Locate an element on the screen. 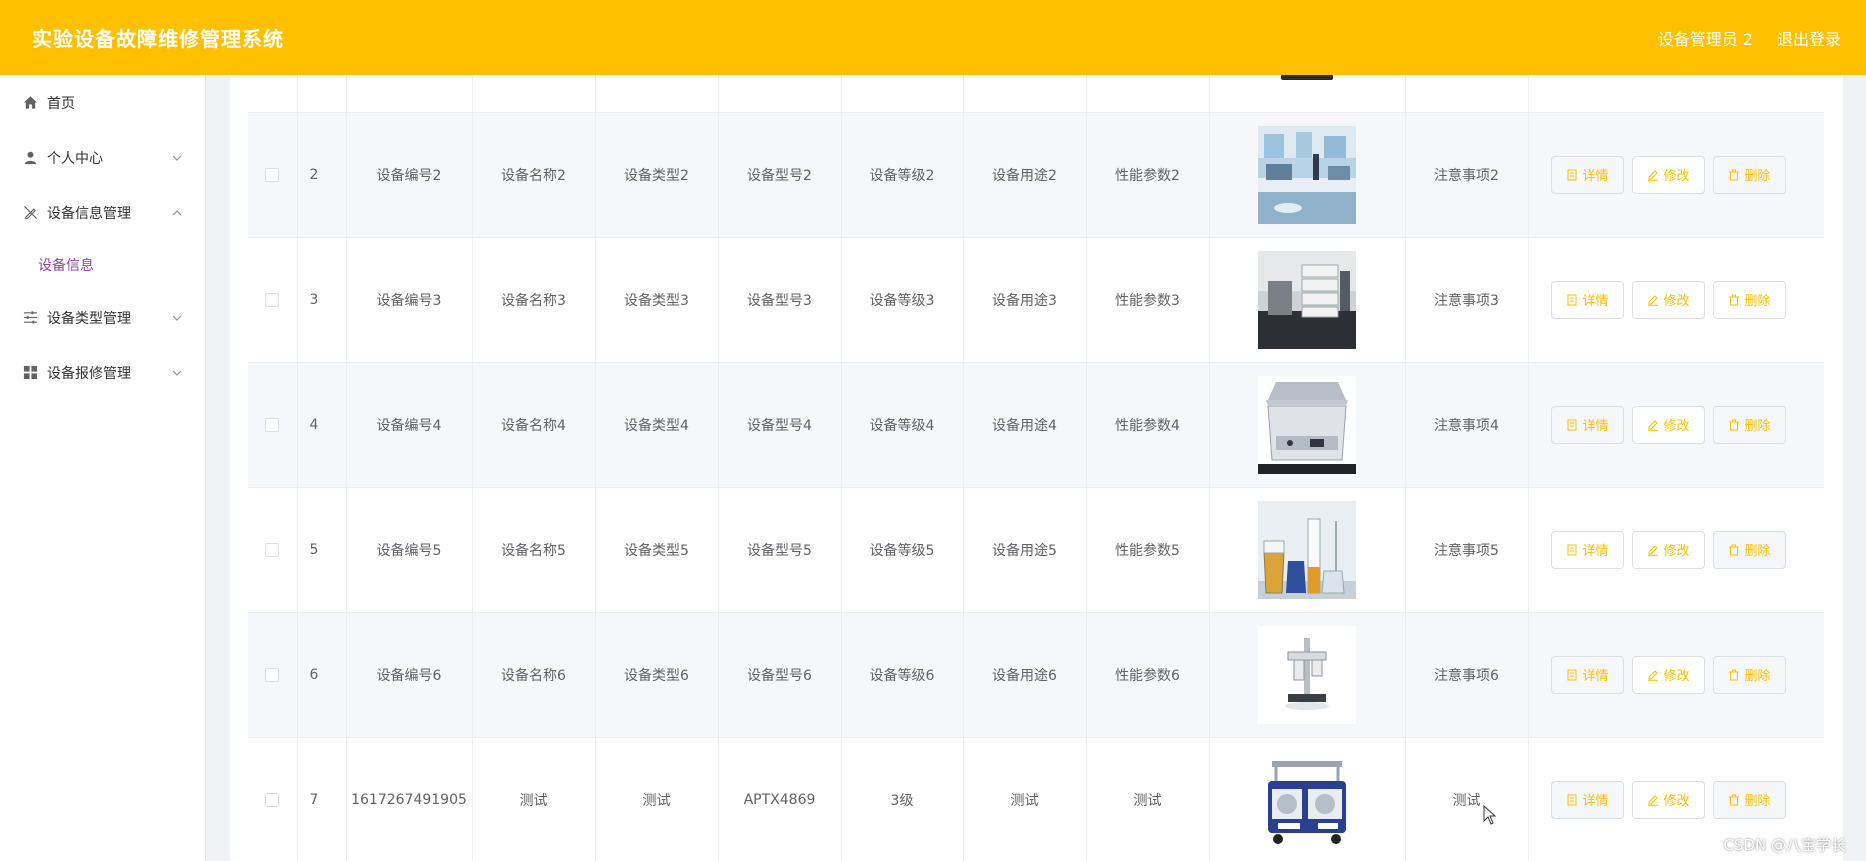 The width and height of the screenshot is (1866, 861). watermark: CSDN @八宝学长 is located at coordinates (1784, 845).